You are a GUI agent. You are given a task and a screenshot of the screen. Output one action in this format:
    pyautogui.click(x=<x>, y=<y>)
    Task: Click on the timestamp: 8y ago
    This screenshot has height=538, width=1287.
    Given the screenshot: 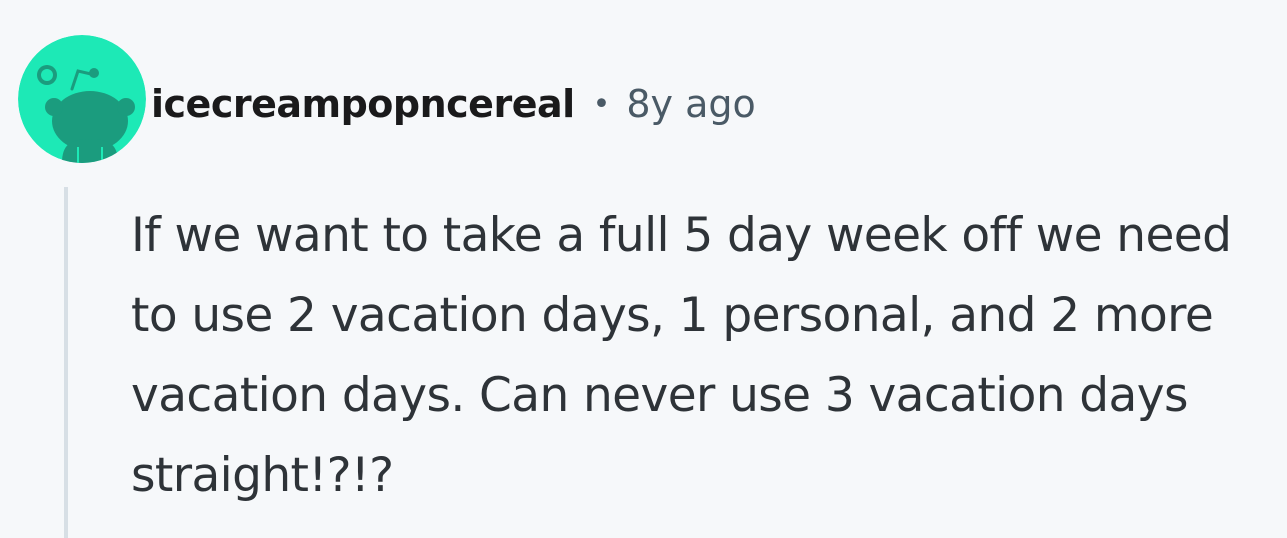 What is the action you would take?
    pyautogui.click(x=690, y=104)
    